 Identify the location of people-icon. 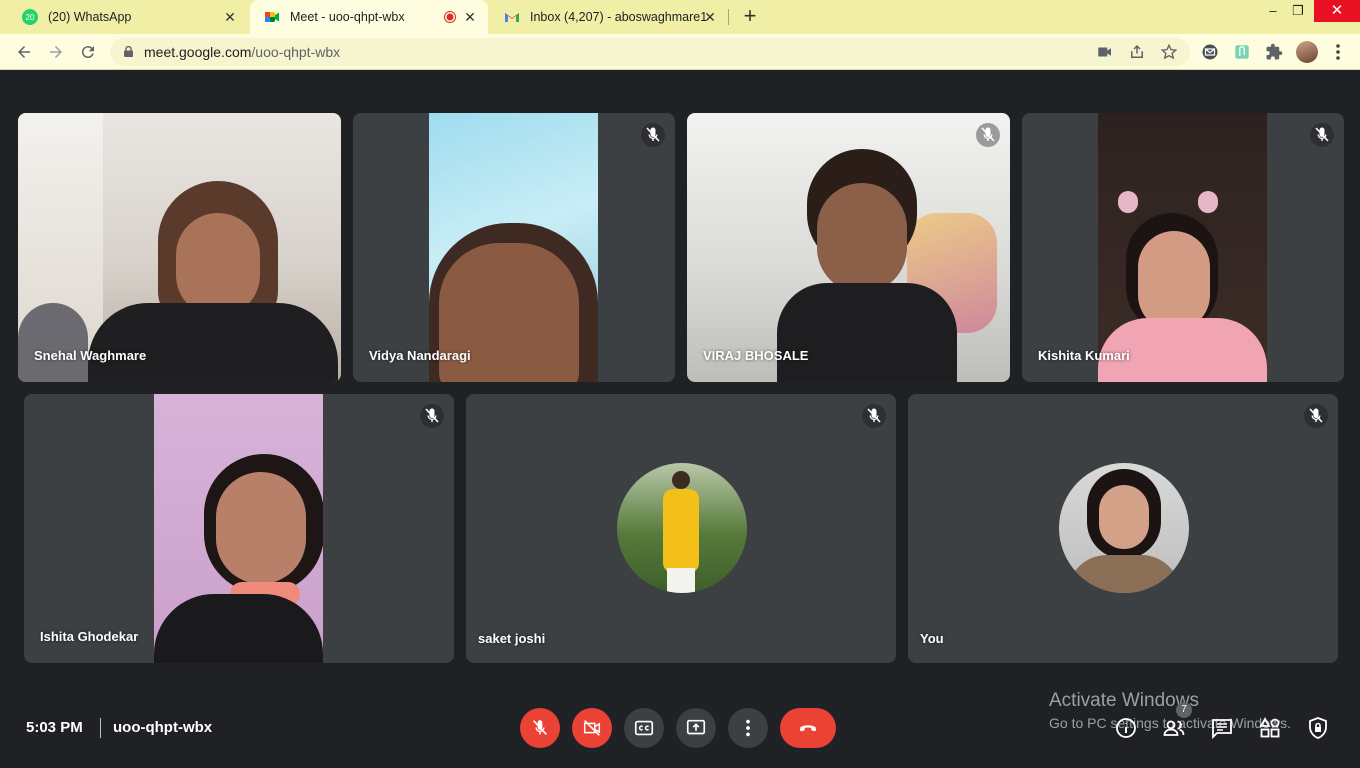
(1174, 728).